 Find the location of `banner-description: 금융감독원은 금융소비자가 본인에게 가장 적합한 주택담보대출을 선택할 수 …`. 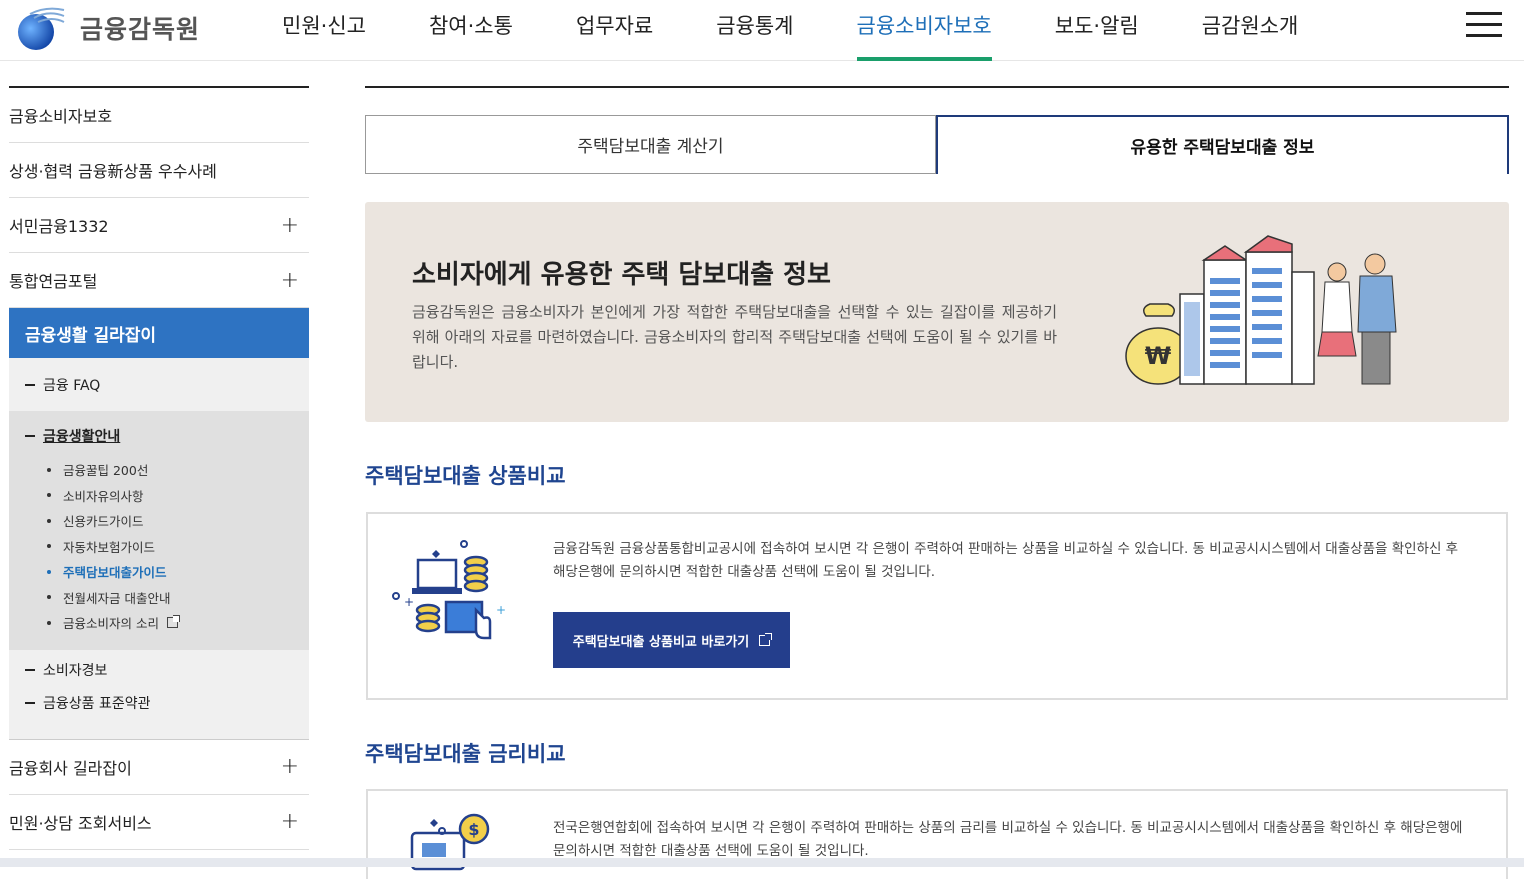

banner-description: 금융감독원은 금융소비자가 본인에게 가장 적합한 주택담보대출을 선택할 수 … is located at coordinates (734, 337).